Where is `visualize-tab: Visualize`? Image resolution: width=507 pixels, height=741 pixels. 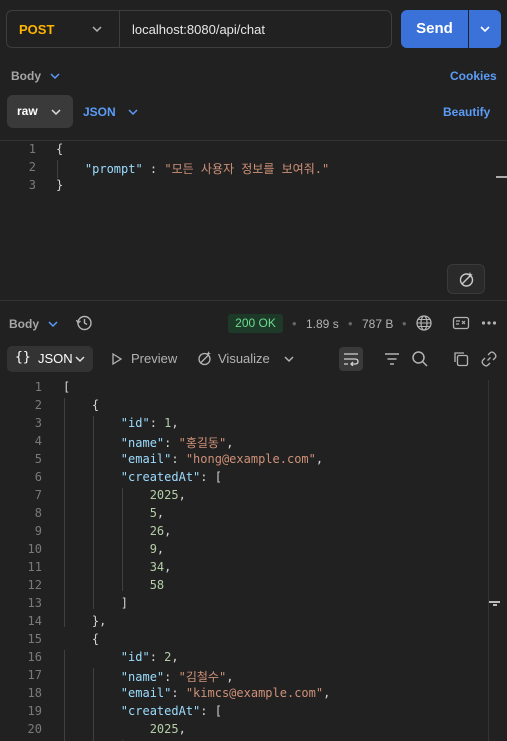 visualize-tab: Visualize is located at coordinates (244, 358).